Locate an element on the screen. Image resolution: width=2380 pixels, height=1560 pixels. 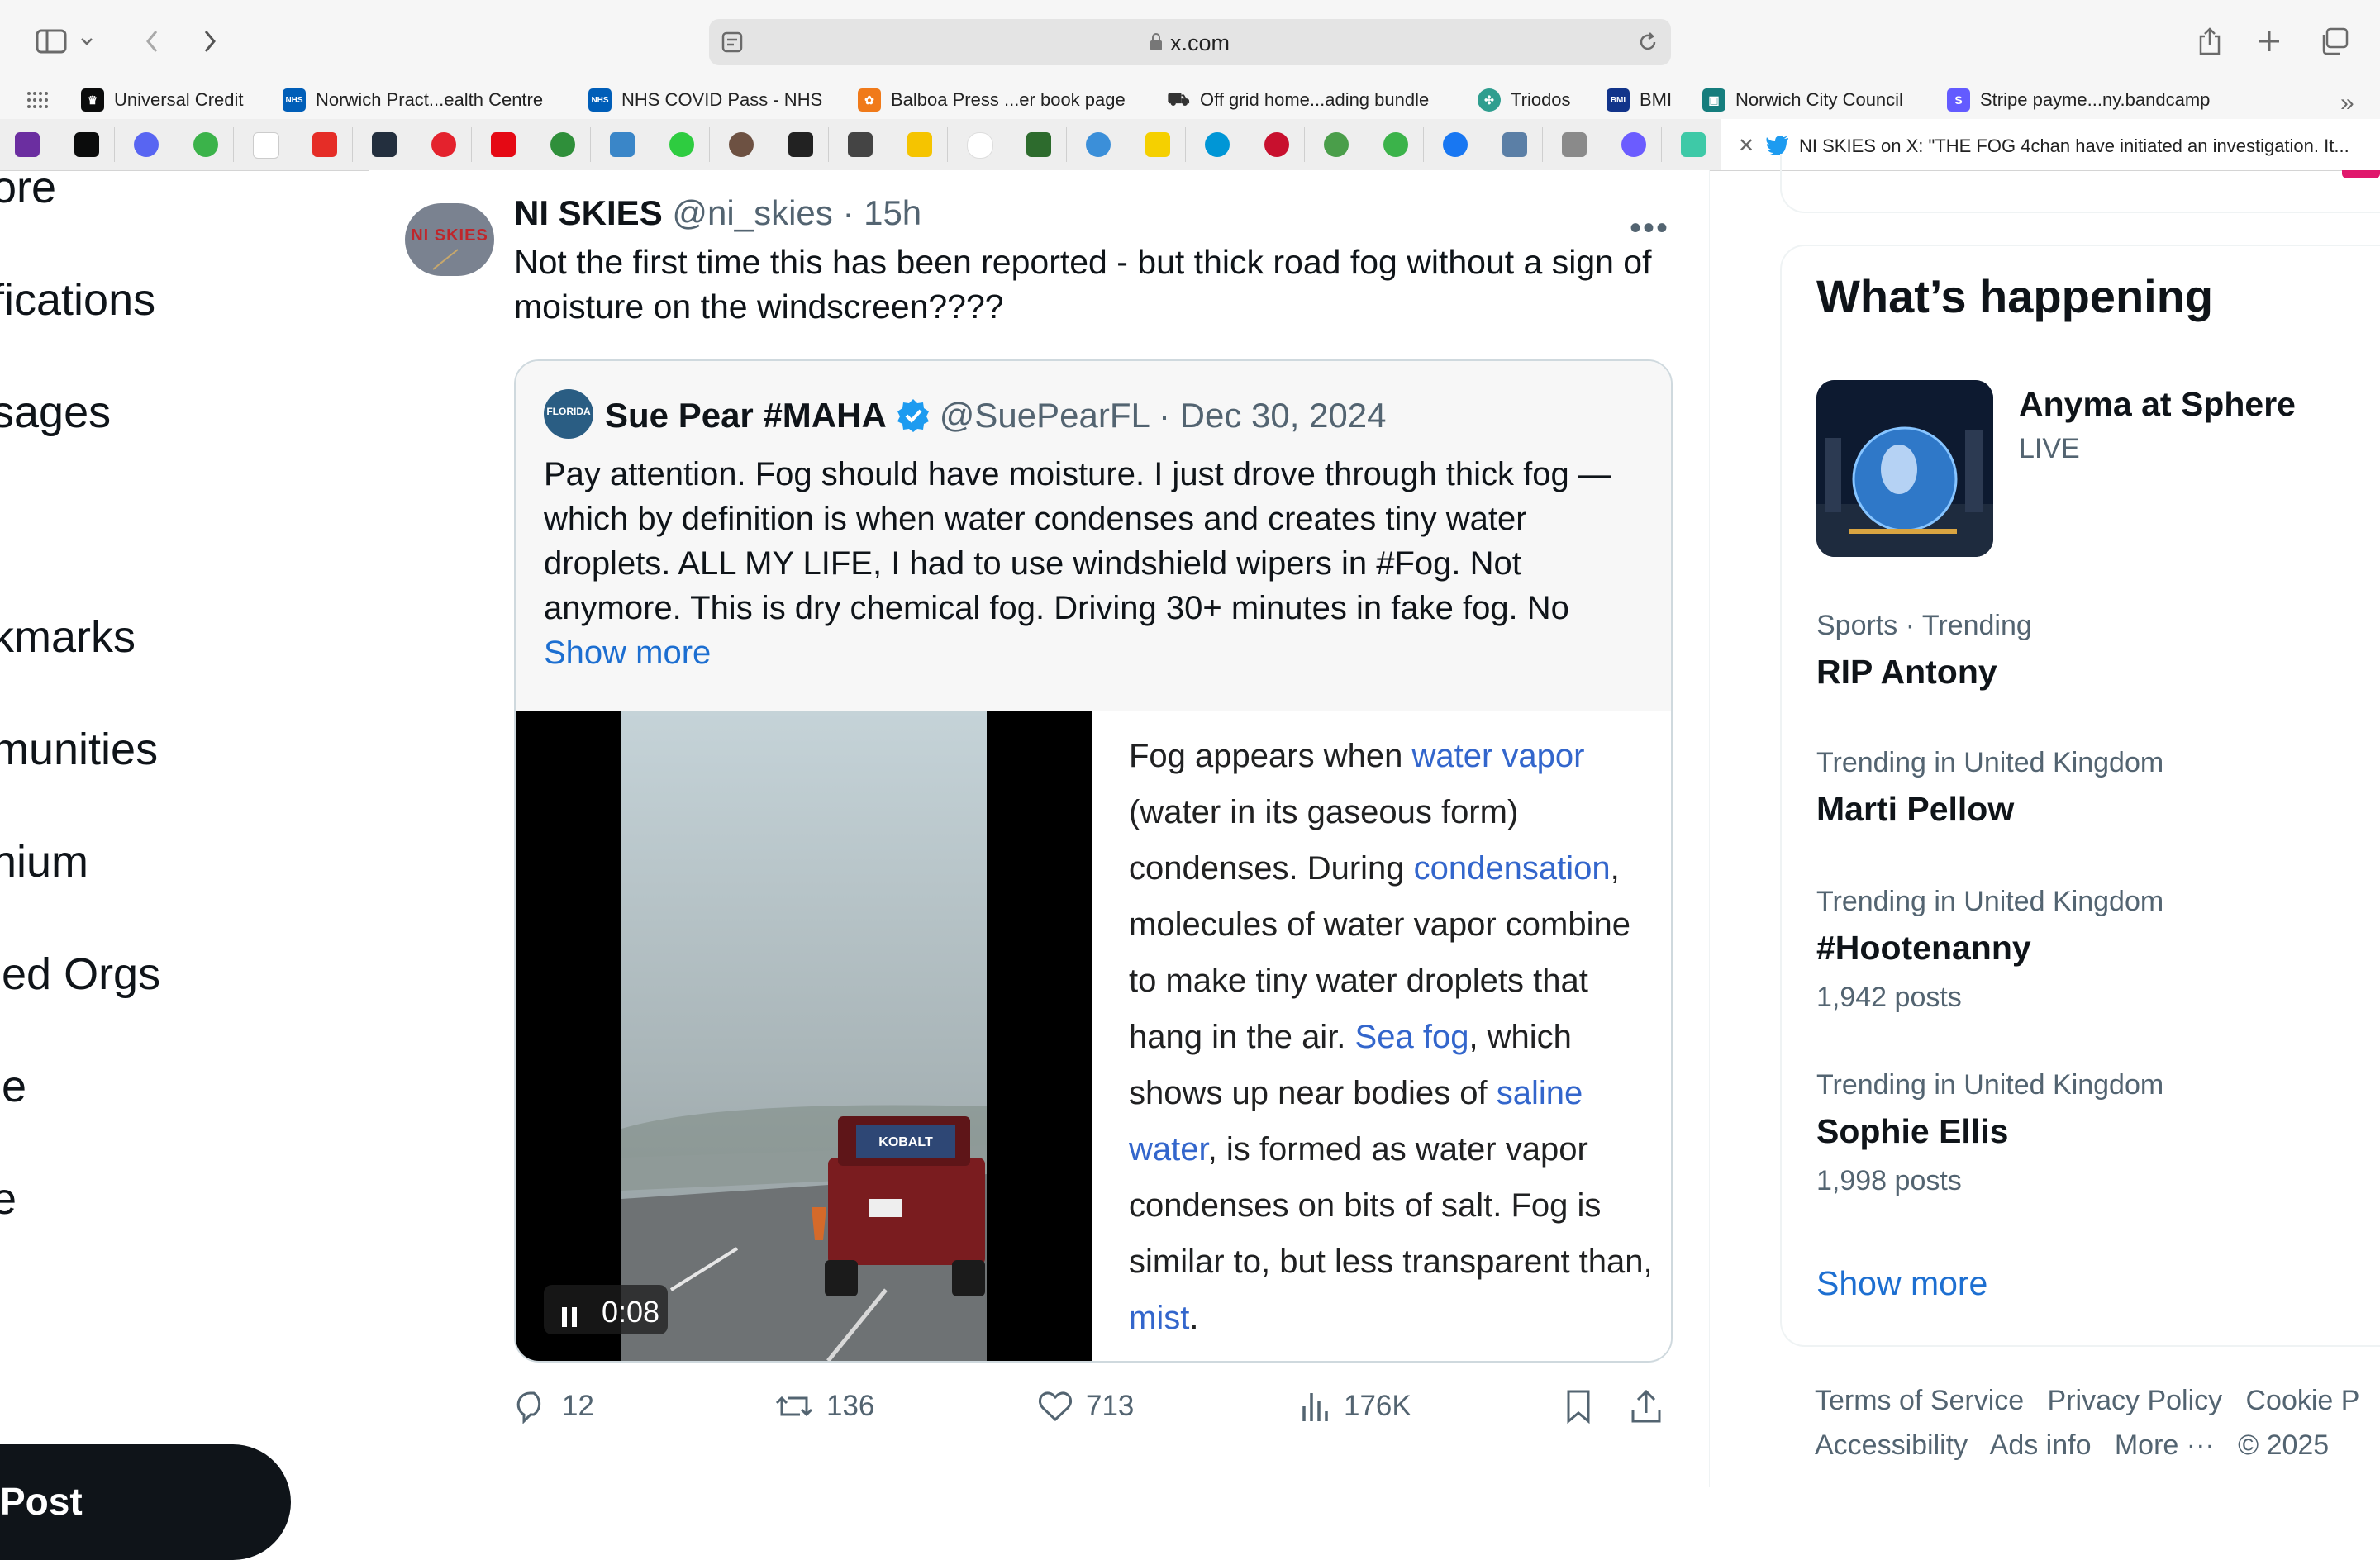
netflix-icon is located at coordinates (503, 144).